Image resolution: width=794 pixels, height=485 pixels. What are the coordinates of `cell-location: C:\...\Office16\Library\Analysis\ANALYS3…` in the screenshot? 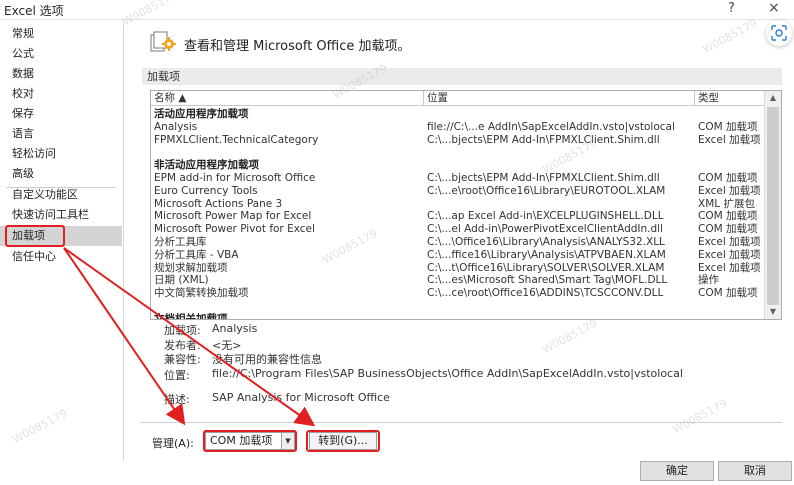 It's located at (546, 242).